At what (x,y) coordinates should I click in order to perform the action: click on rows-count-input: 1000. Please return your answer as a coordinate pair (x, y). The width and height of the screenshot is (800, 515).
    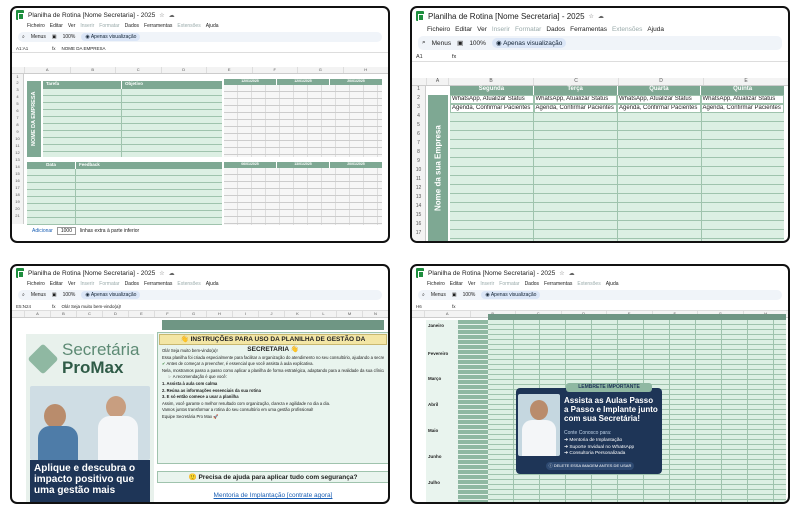
    Looking at the image, I should click on (66, 231).